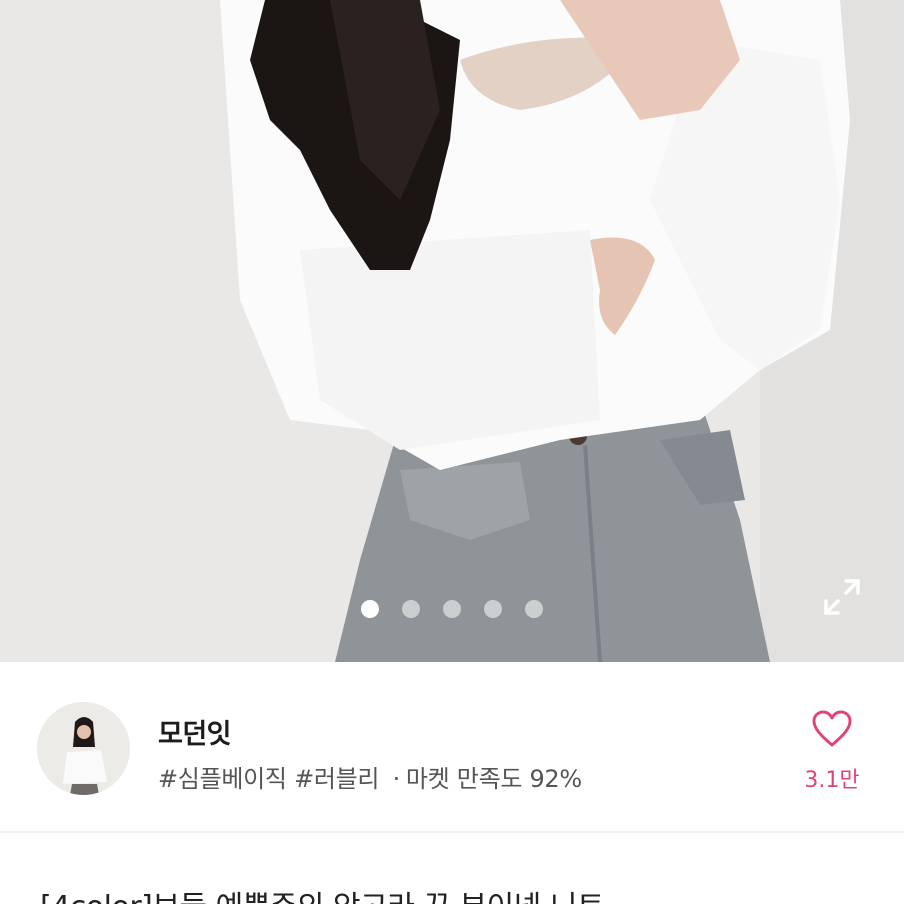 The width and height of the screenshot is (904, 904). I want to click on shop-tags: #심플베이직 #러블리 · 마켓 만족도 92%, so click(370, 776).